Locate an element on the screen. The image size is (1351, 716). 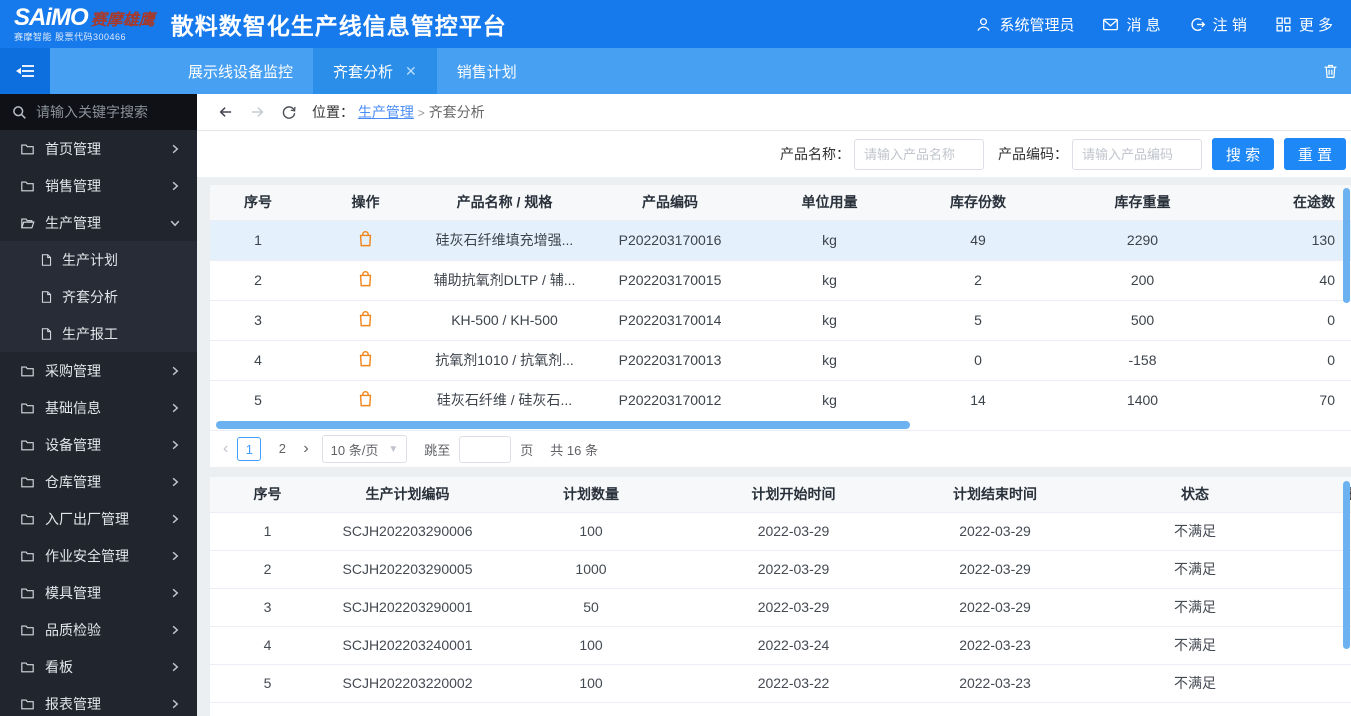
sidebar-search is located at coordinates (98, 112).